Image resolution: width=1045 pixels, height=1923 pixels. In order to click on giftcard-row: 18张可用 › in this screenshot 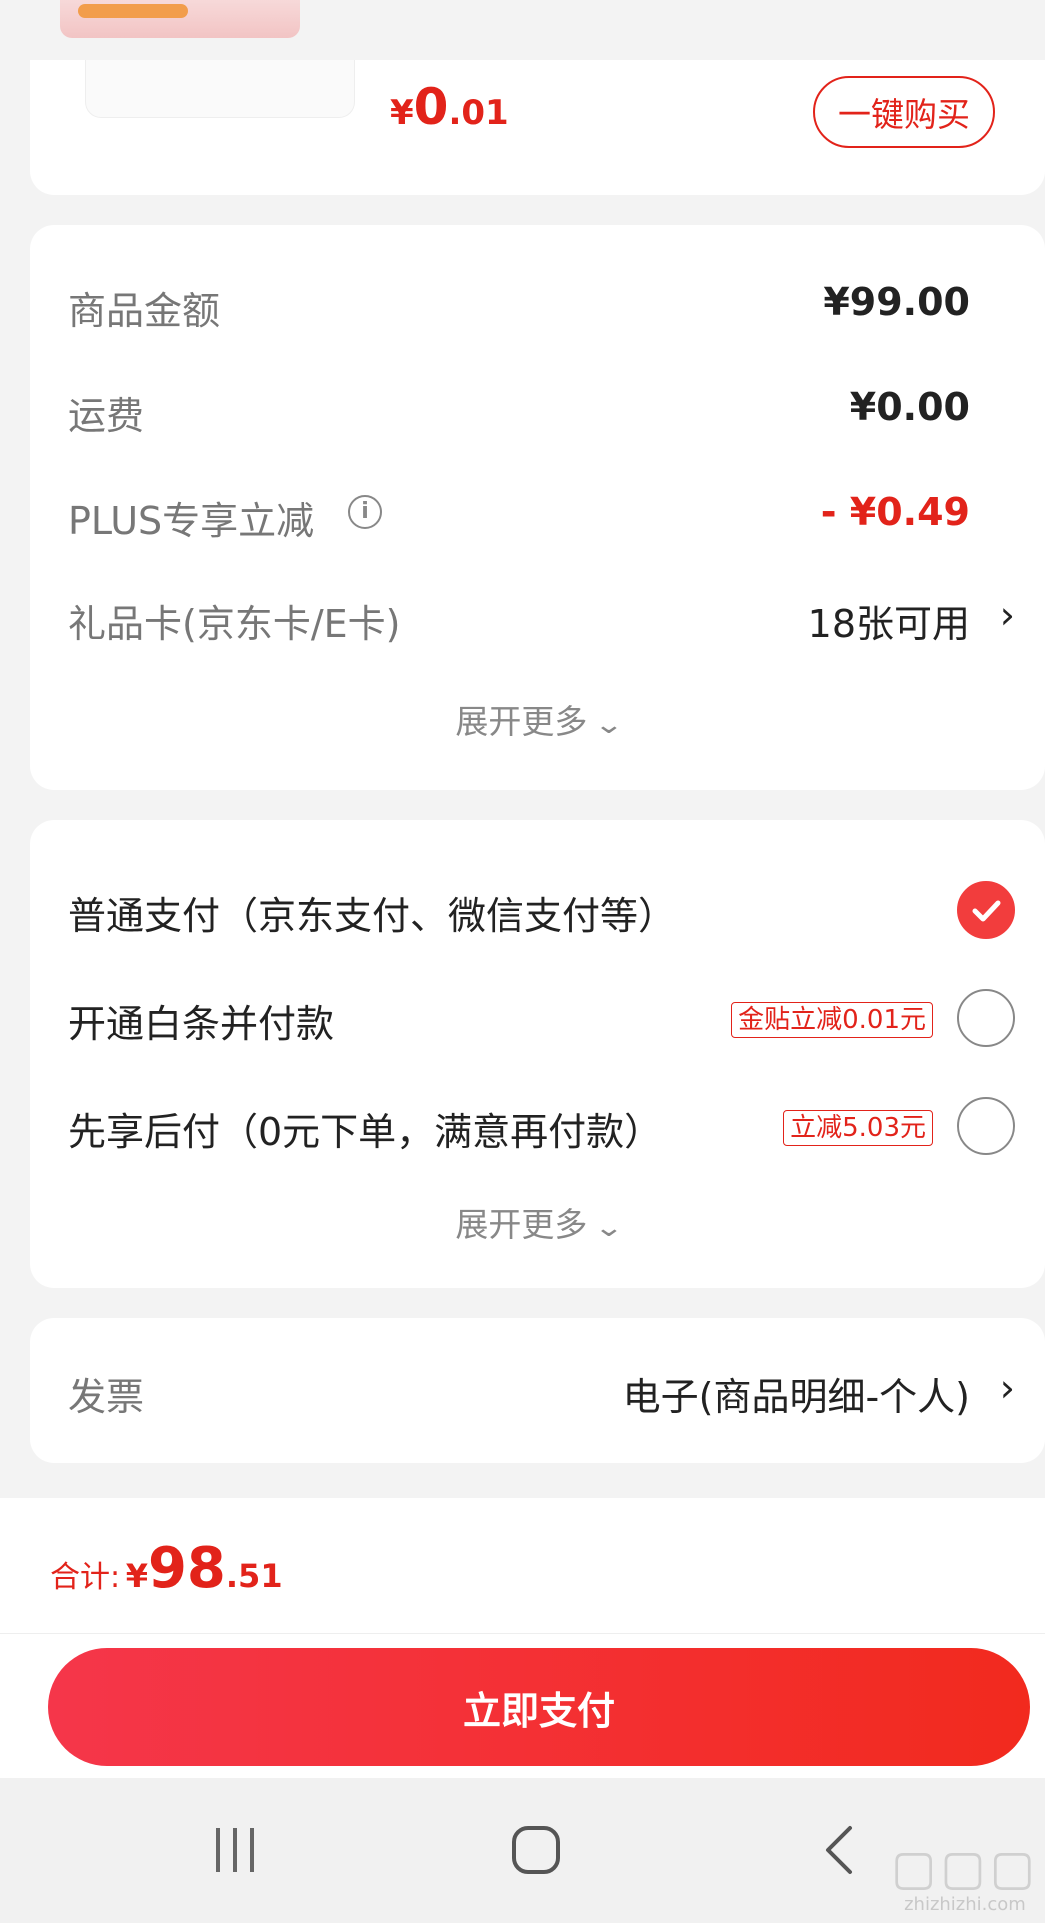, I will do `click(875, 615)`.